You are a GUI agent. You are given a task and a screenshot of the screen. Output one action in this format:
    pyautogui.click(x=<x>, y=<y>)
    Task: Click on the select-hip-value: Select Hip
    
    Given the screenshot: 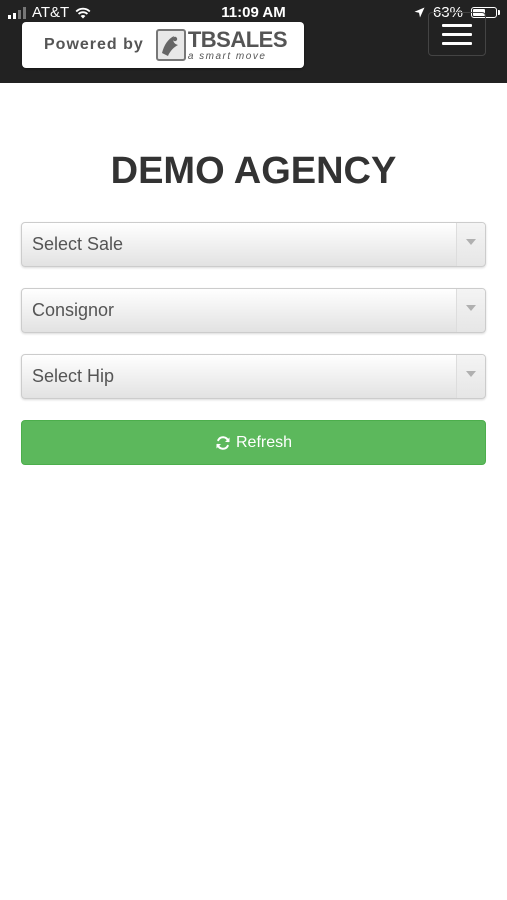 What is the action you would take?
    pyautogui.click(x=73, y=376)
    